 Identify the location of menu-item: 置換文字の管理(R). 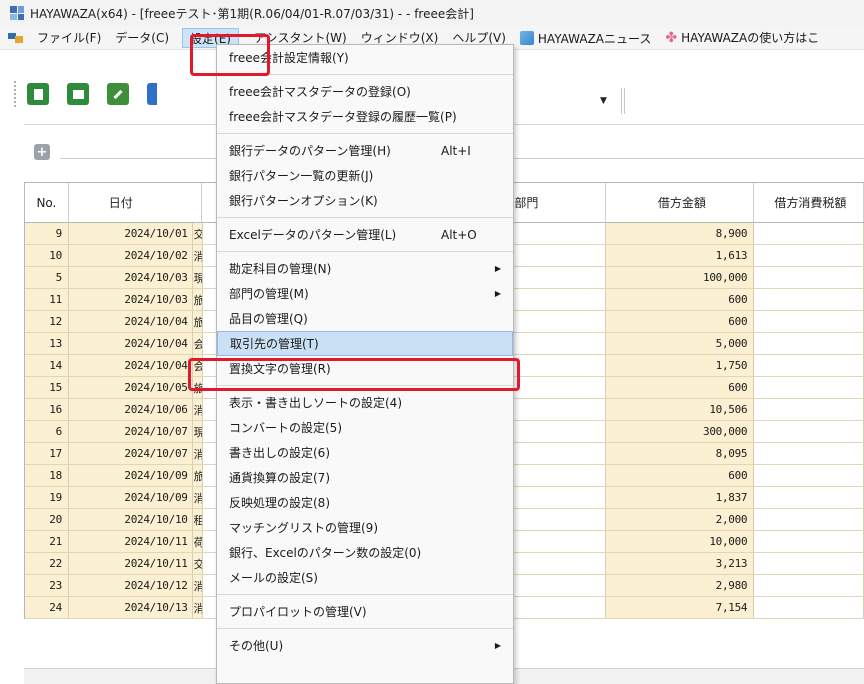
(365, 368).